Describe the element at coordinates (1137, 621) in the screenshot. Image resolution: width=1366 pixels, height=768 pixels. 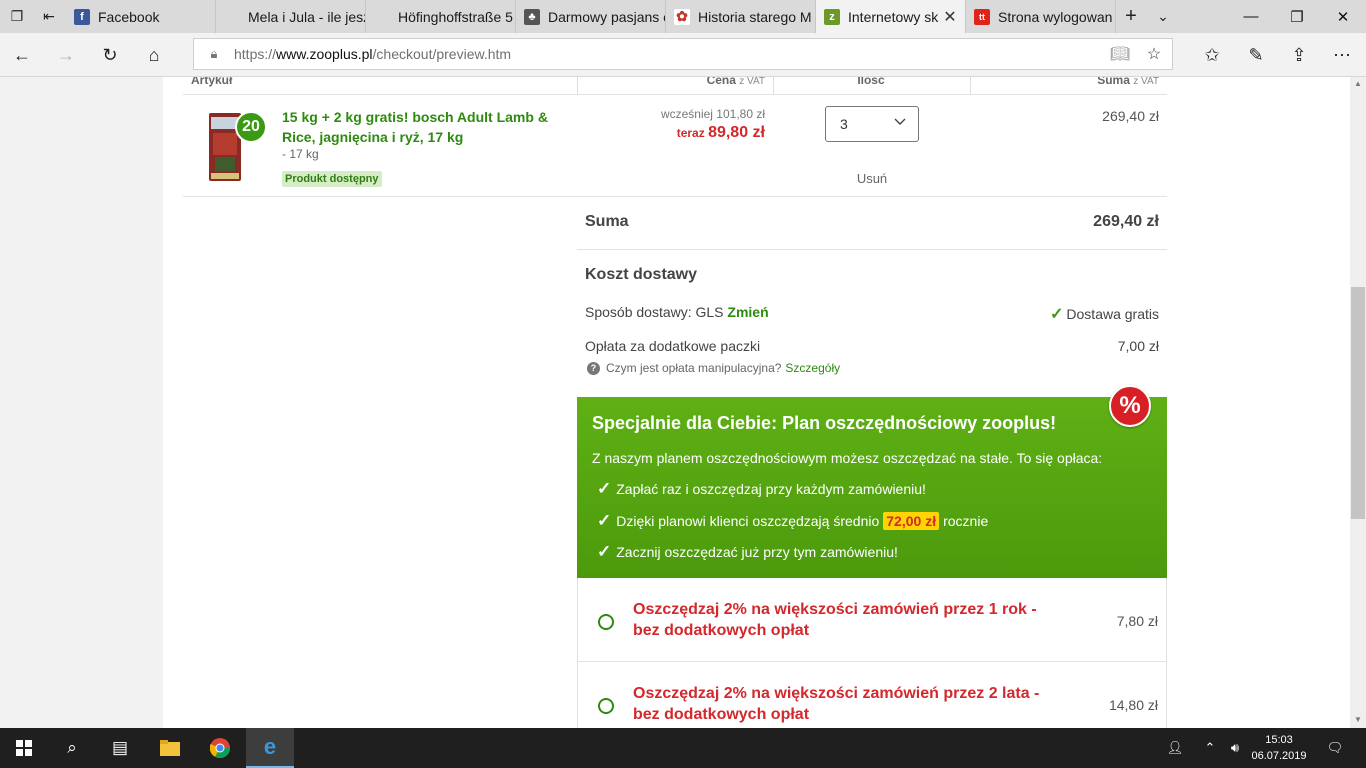
I see `savings-option-price: 7,80 zł` at that location.